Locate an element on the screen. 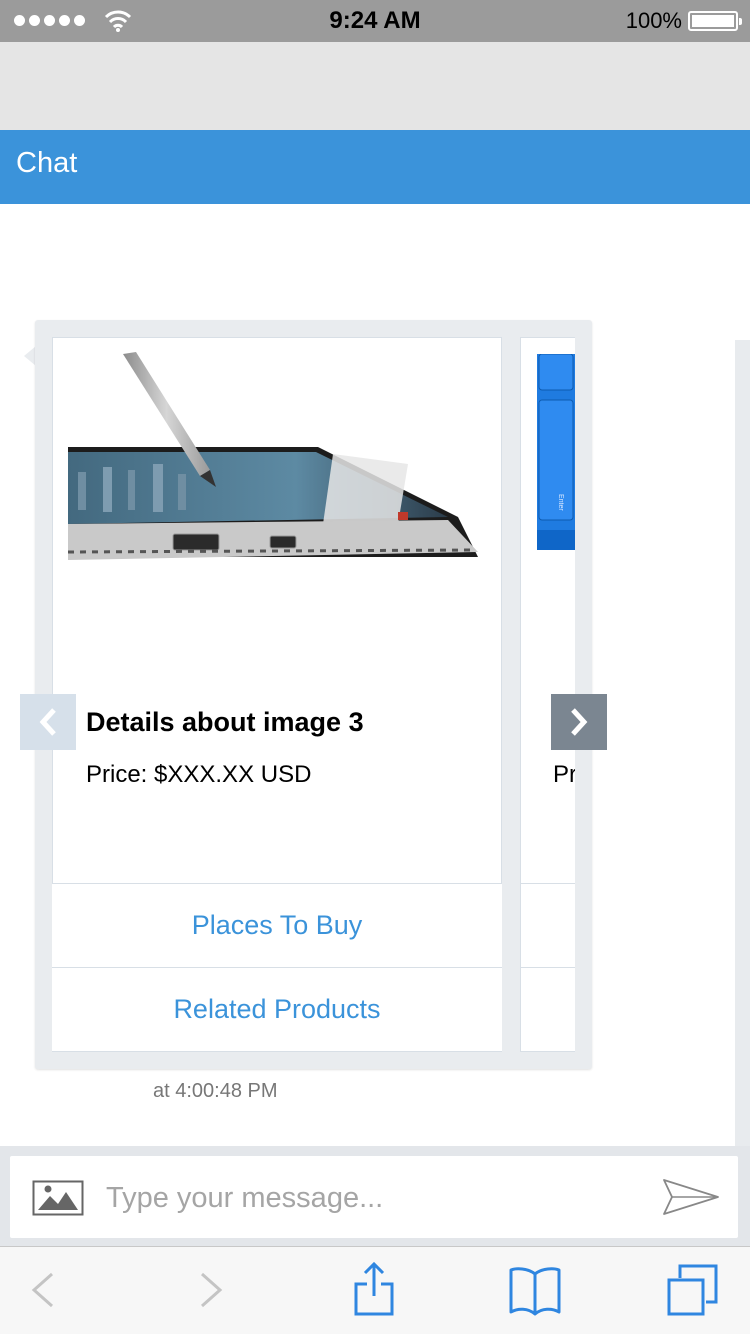  svg-text: Enter is located at coordinates (560, 502).